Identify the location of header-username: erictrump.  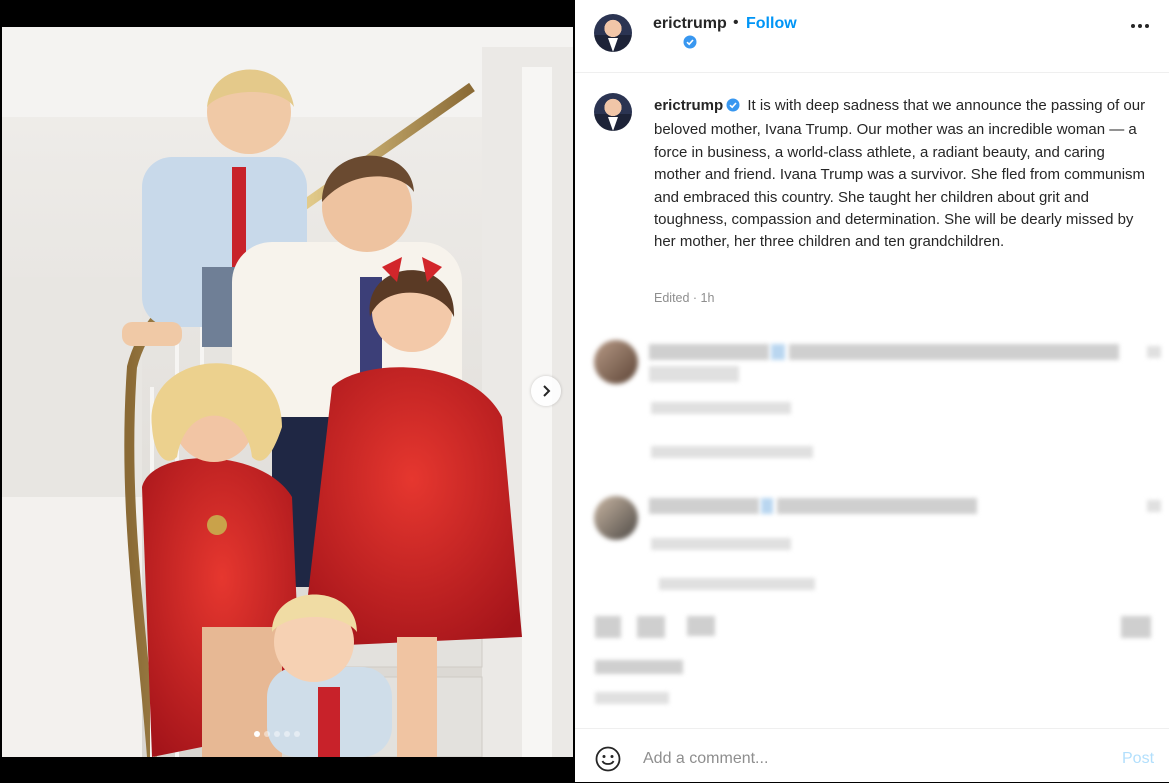
(690, 24).